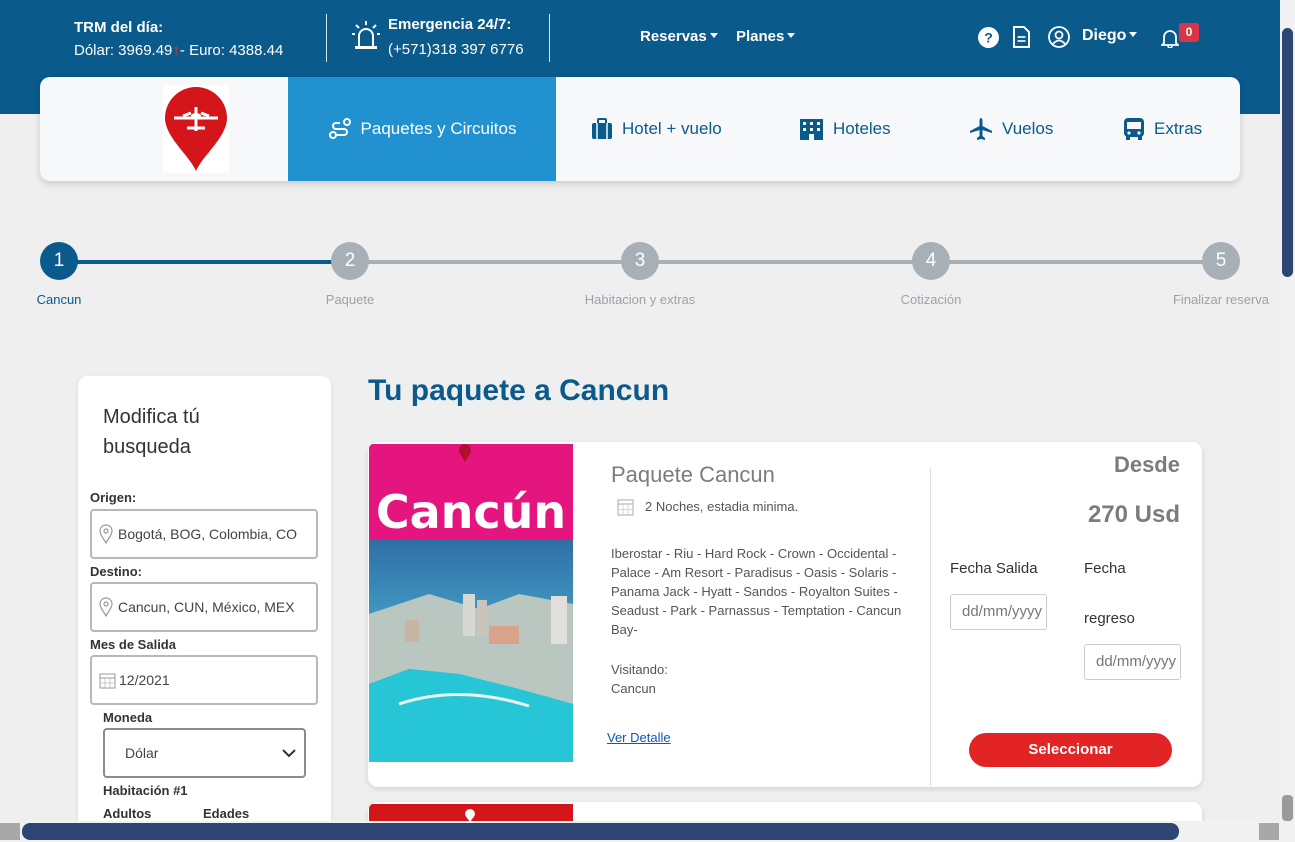 Image resolution: width=1295 pixels, height=842 pixels. Describe the element at coordinates (142, 753) in the screenshot. I see `currency-value: Dólar` at that location.